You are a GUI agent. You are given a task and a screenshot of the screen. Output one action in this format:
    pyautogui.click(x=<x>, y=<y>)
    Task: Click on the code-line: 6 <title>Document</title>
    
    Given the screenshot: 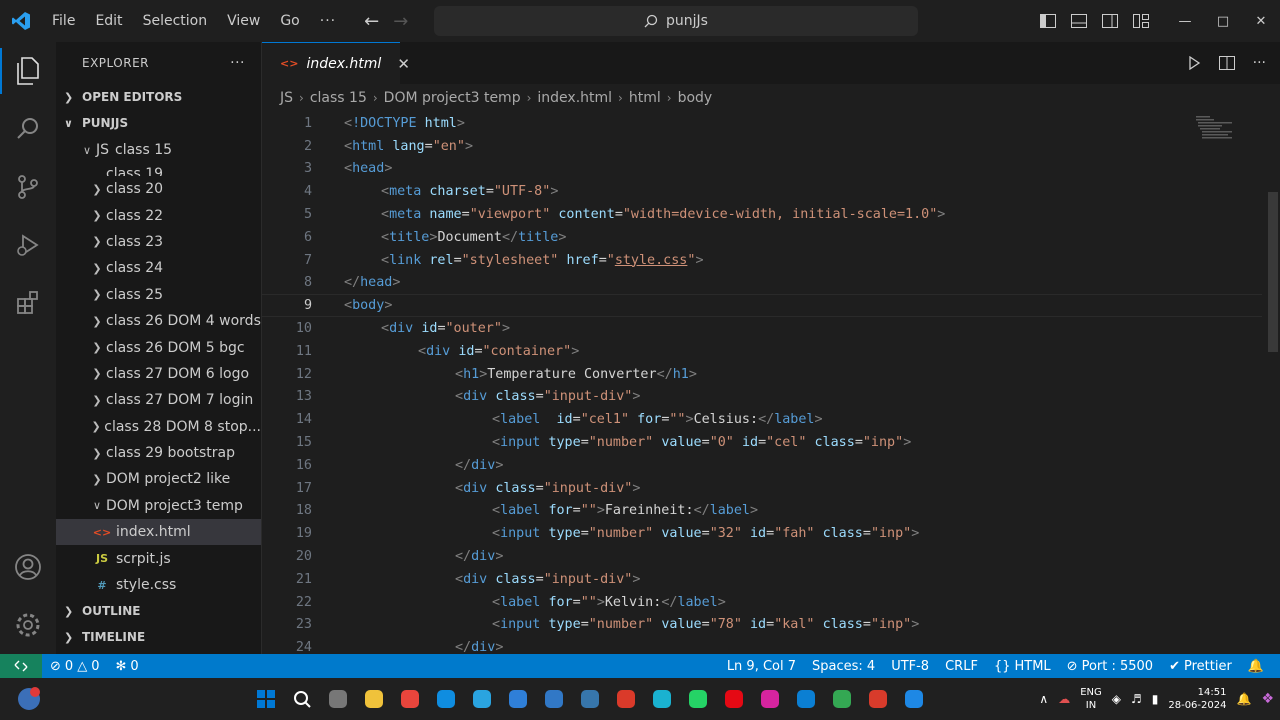 What is the action you would take?
    pyautogui.click(x=762, y=237)
    